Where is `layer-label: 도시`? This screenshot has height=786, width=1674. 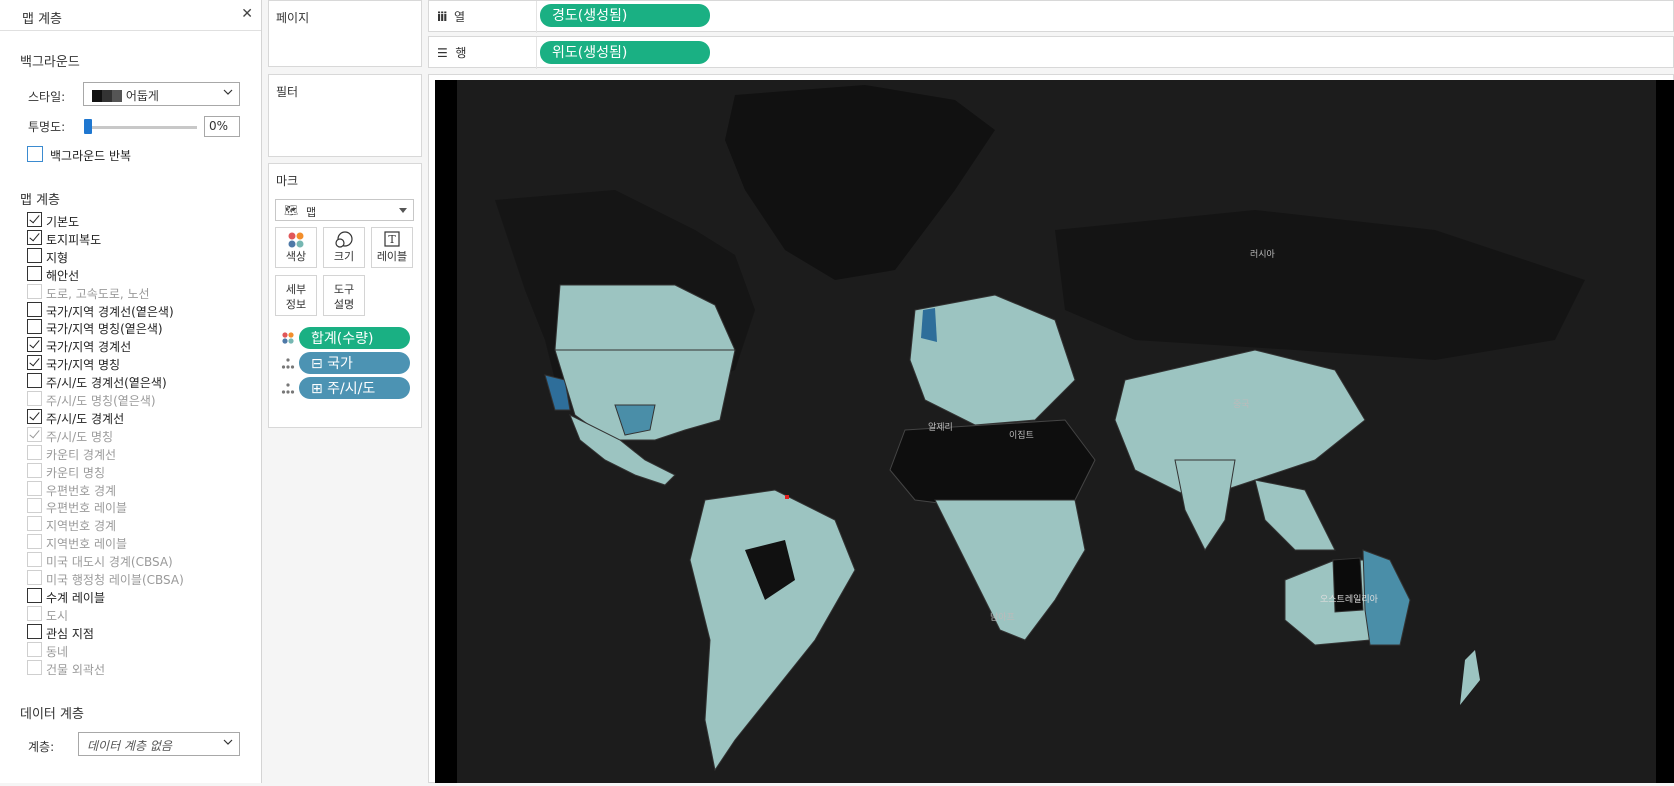
layer-label: 도시 is located at coordinates (57, 616).